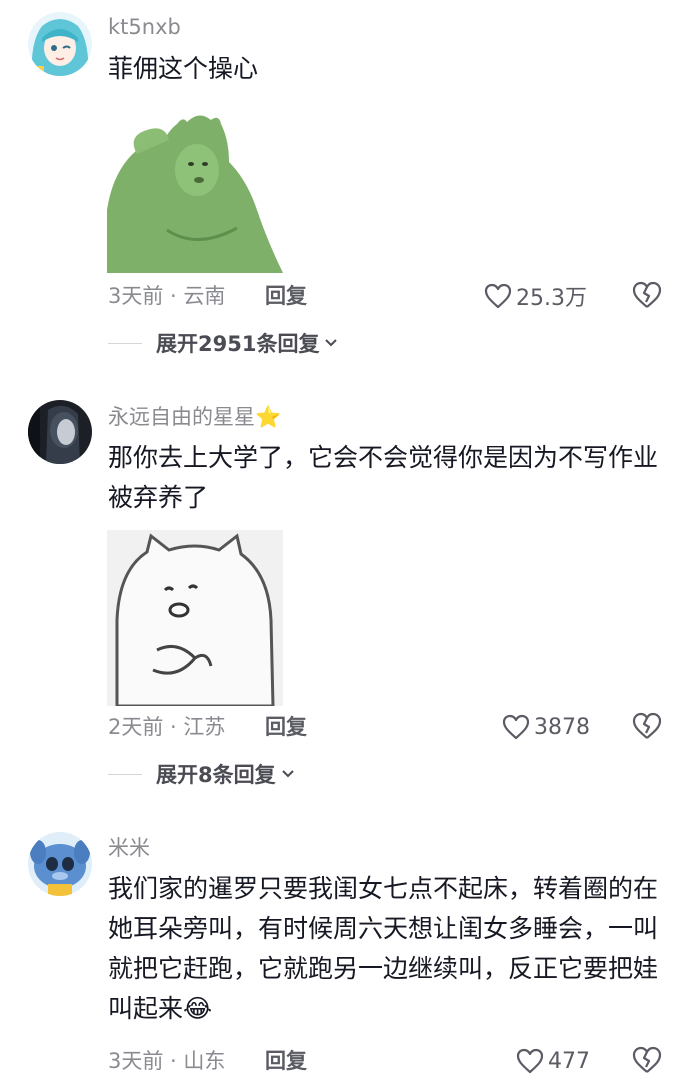  I want to click on comment-meta: 3天前 · 山东, so click(166, 1061).